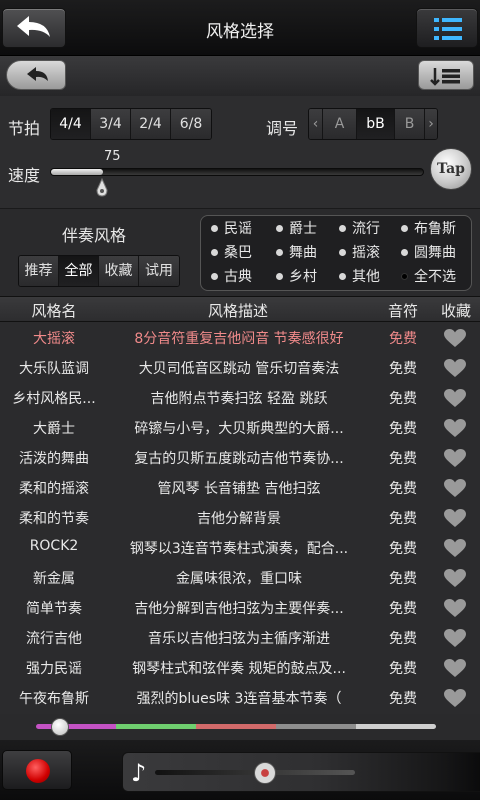  Describe the element at coordinates (112, 156) in the screenshot. I see `tempo-value: 75` at that location.